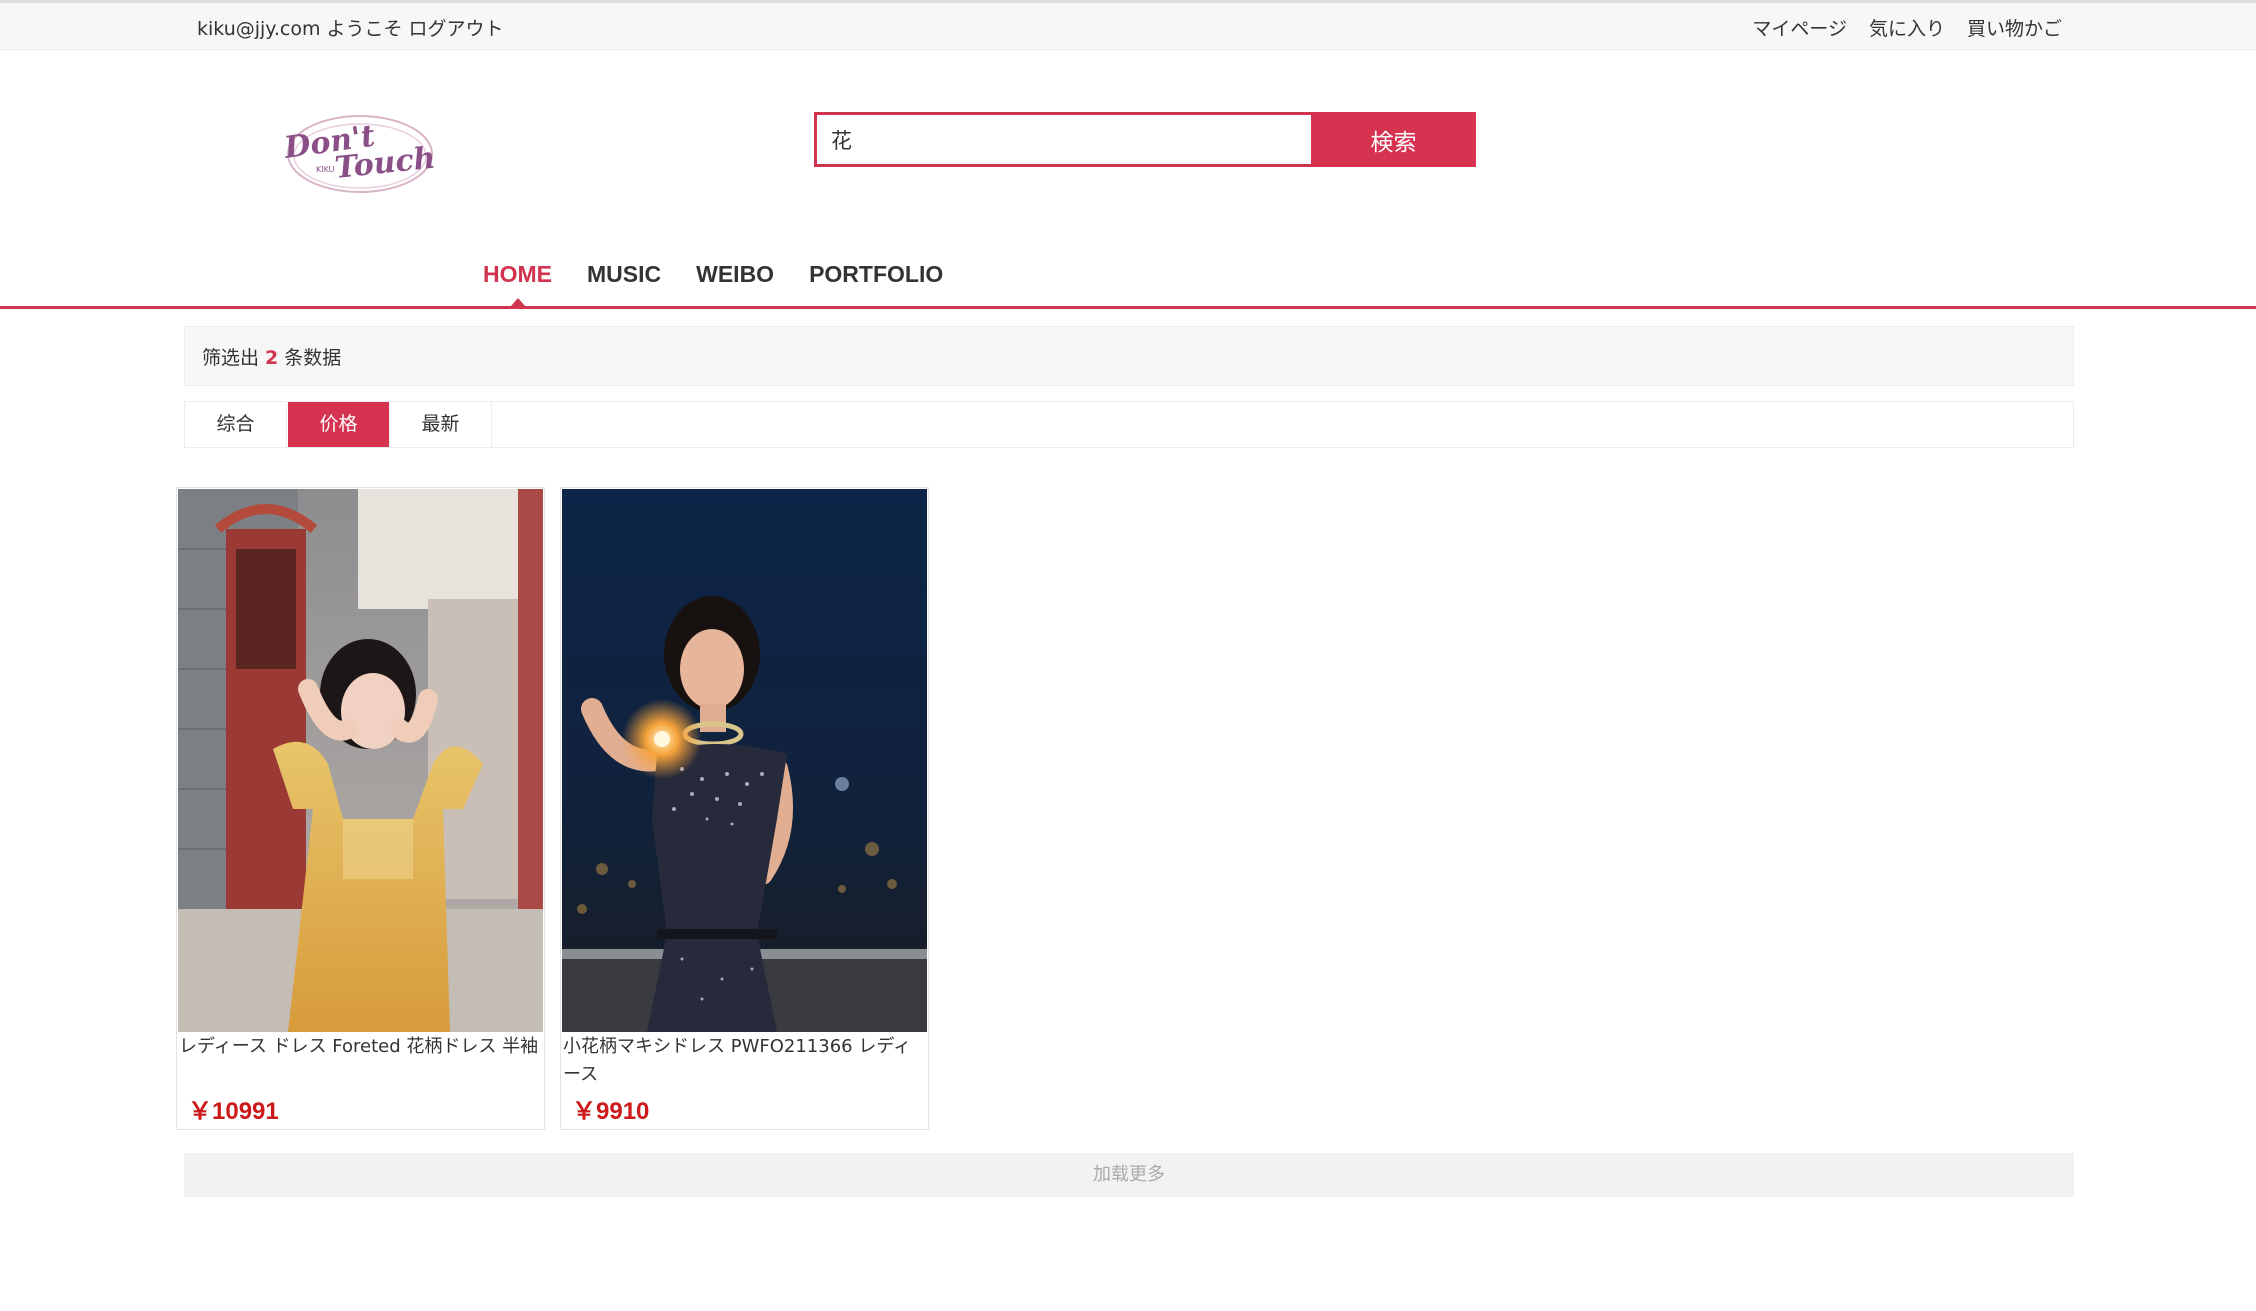 This screenshot has width=2256, height=1311. Describe the element at coordinates (236, 424) in the screenshot. I see `sort-tab-general: 综合` at that location.